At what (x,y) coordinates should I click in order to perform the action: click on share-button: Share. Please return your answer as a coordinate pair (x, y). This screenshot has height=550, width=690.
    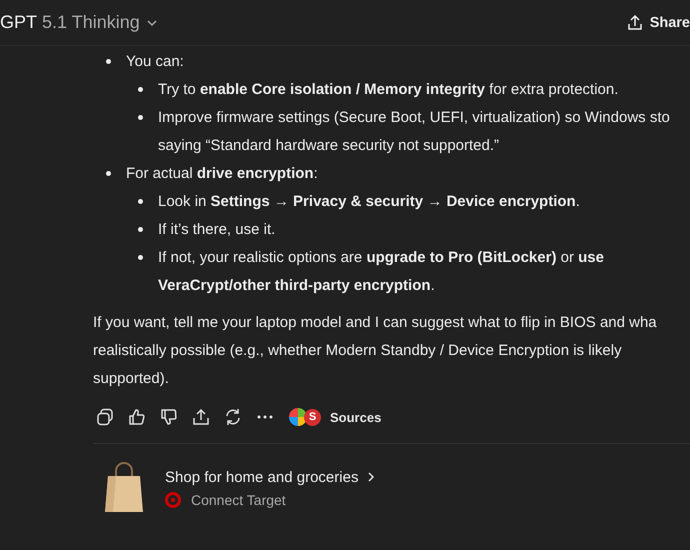
    Looking at the image, I should click on (658, 23).